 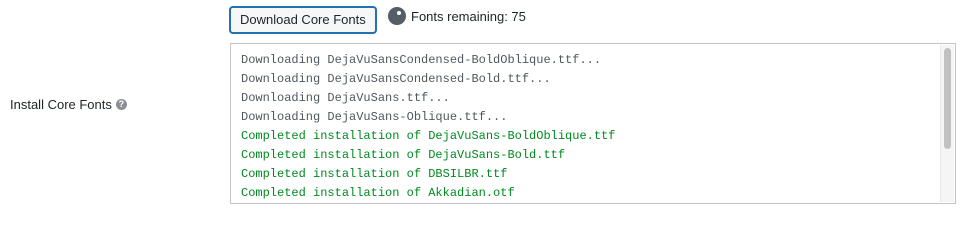 What do you see at coordinates (397, 16) in the screenshot?
I see `spinner-icon` at bounding box center [397, 16].